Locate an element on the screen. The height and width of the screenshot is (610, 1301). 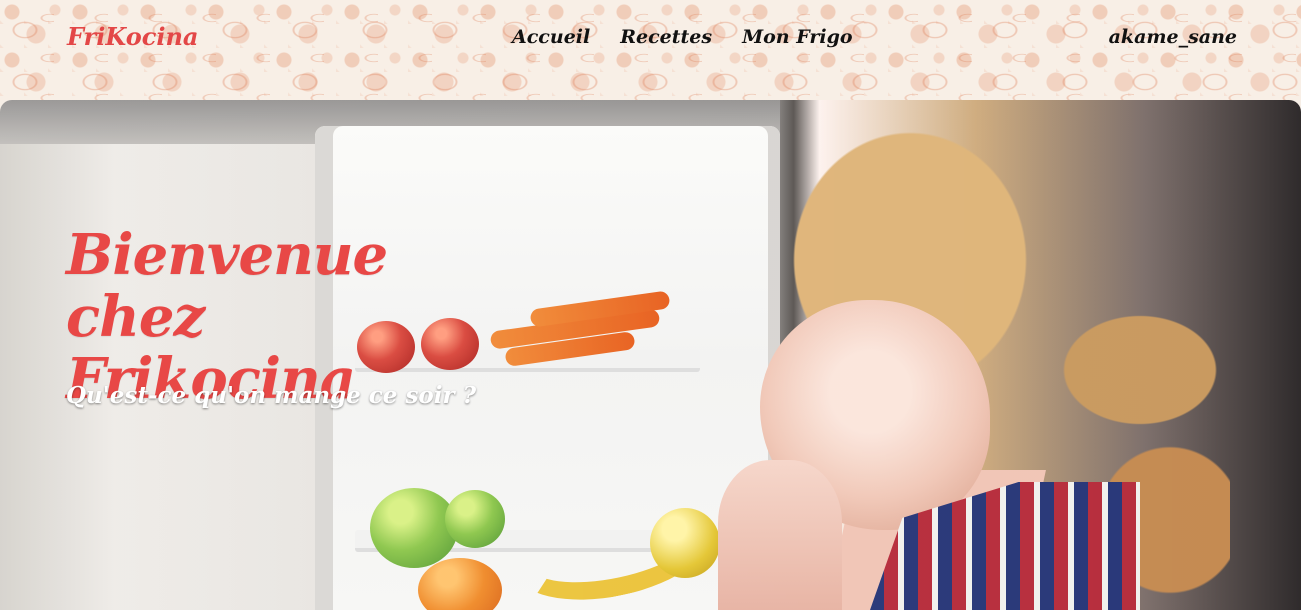
main-navigation: Accueil Recettes Mon Frigo is located at coordinates (682, 37).